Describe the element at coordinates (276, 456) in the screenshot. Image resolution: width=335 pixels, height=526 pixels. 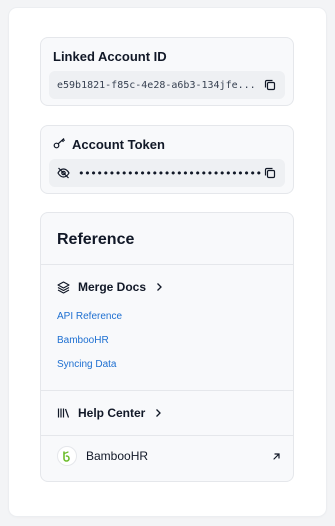
I see `external-link-icon` at that location.